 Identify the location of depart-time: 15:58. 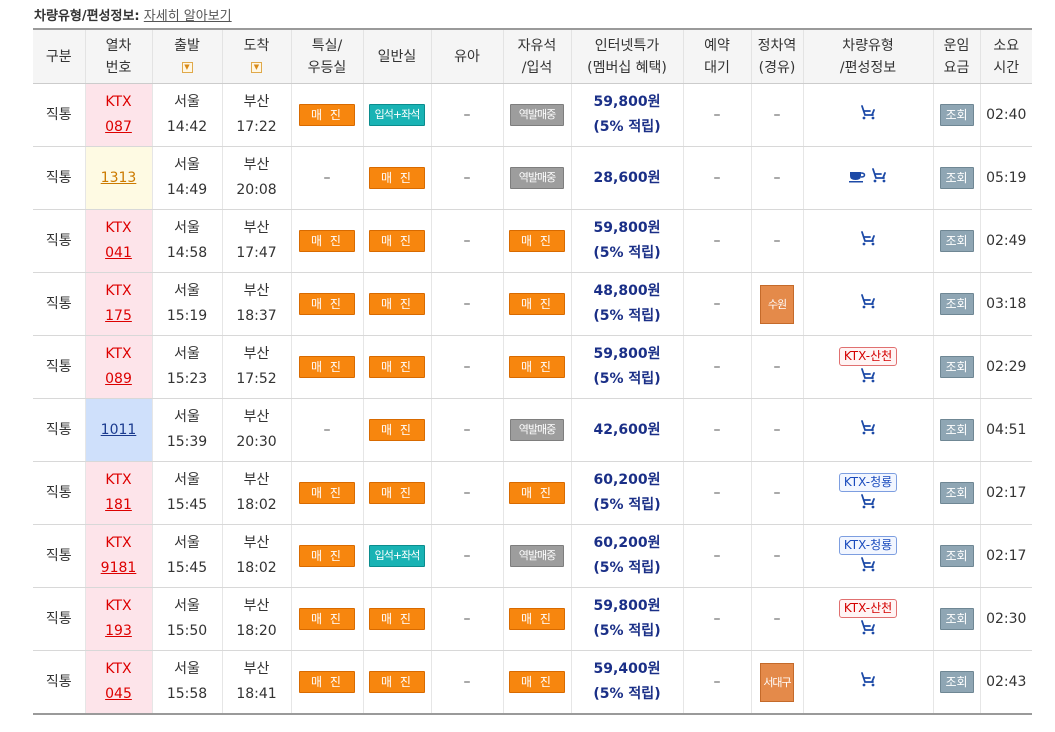
(187, 694).